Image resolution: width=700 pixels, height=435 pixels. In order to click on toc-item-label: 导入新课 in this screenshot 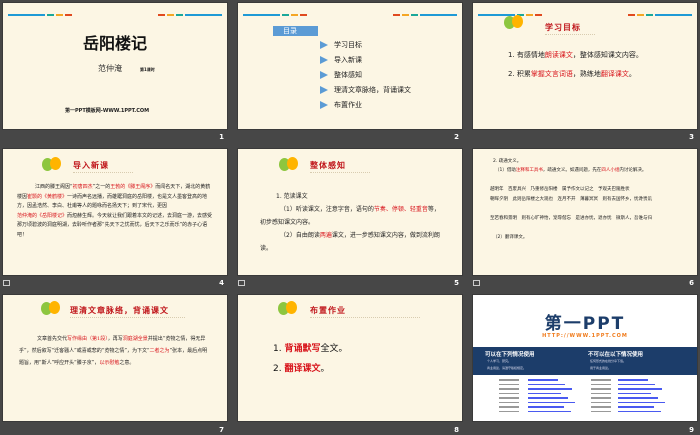, I will do `click(348, 60)`.